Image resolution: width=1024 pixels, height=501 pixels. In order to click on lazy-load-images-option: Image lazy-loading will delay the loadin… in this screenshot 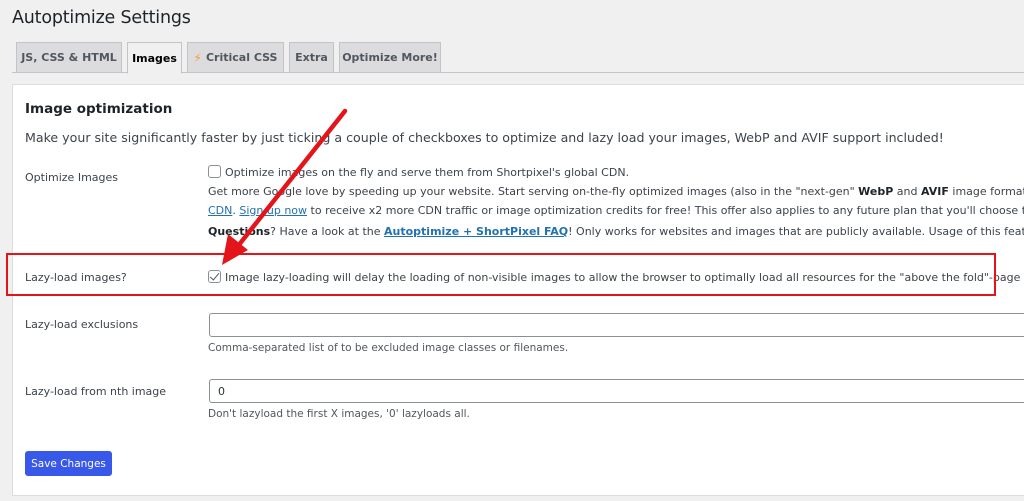, I will do `click(616, 277)`.